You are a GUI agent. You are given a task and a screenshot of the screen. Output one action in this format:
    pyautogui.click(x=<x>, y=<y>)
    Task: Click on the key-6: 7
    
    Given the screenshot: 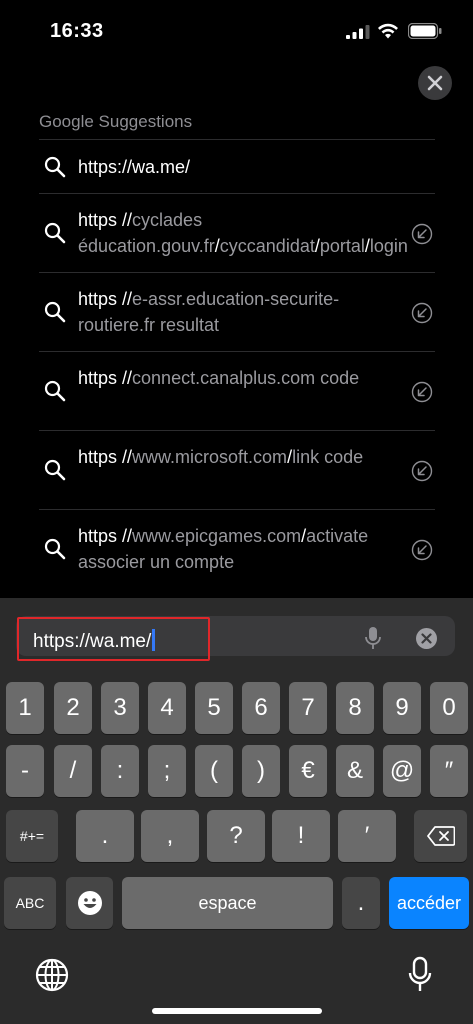 What is the action you would take?
    pyautogui.click(x=308, y=708)
    